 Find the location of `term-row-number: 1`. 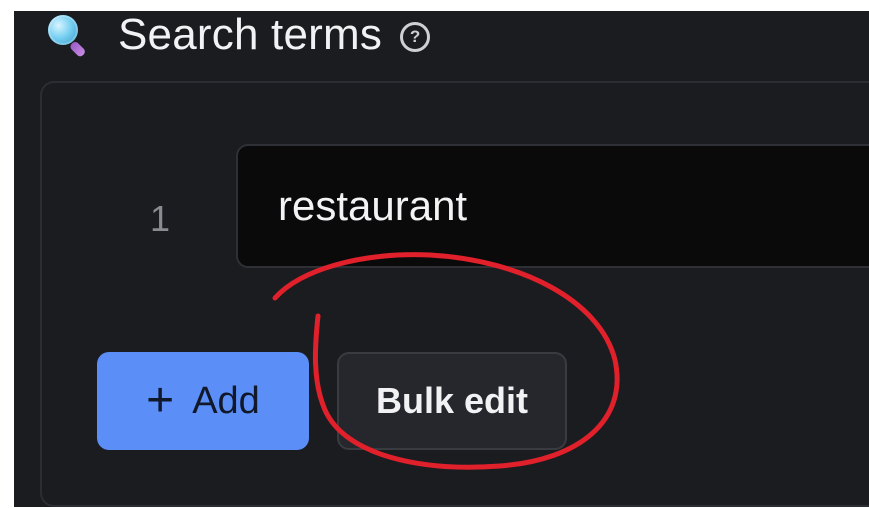

term-row-number: 1 is located at coordinates (160, 218).